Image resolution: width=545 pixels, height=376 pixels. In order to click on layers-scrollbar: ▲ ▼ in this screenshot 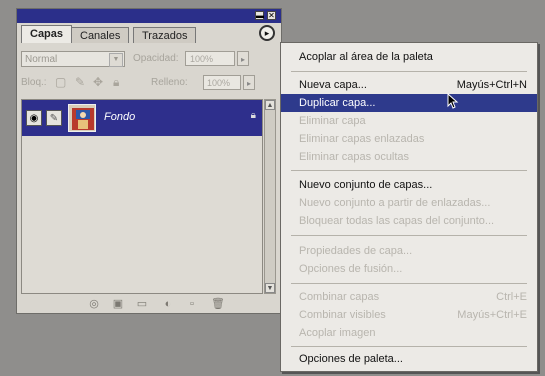, I will do `click(270, 196)`.